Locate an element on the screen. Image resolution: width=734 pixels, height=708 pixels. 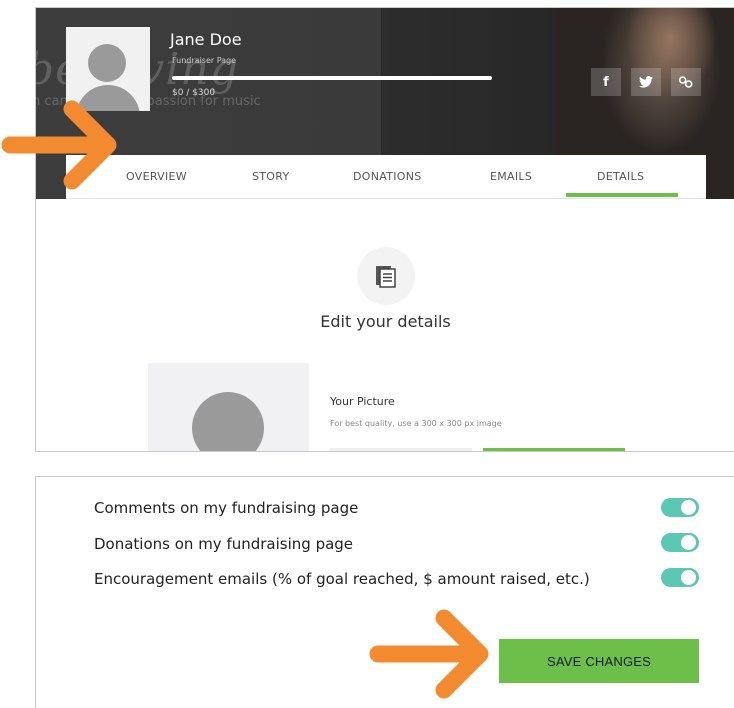
save-changes-button: SAVE CHANGES is located at coordinates (599, 661).